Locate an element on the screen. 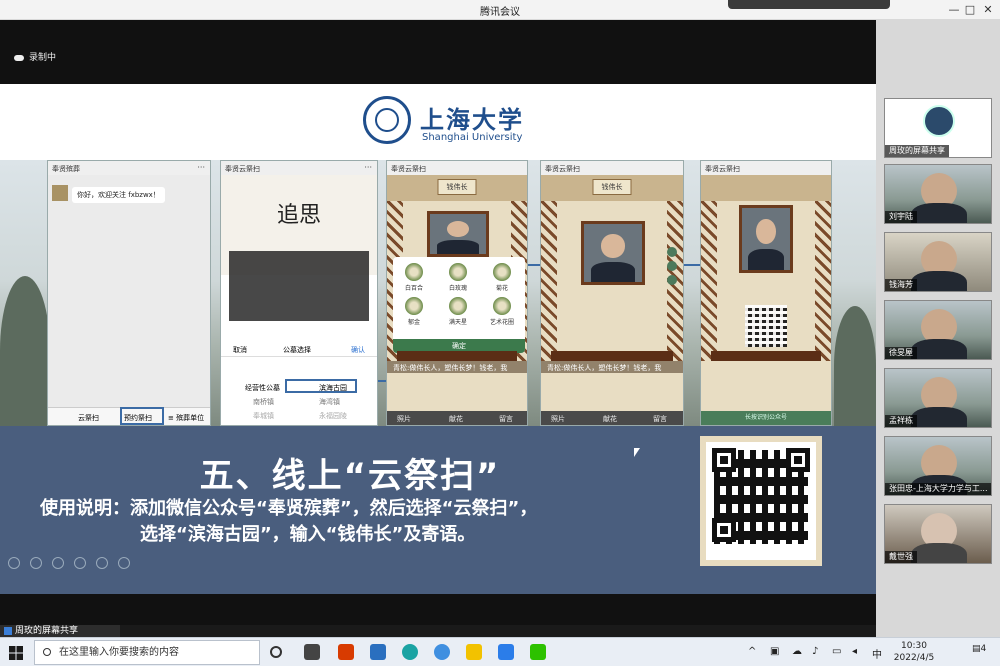 This screenshot has width=1000, height=666. instruction-line-2: 选择“滨海古园”，输入“钱伟长”及寄语。 is located at coordinates (308, 534).